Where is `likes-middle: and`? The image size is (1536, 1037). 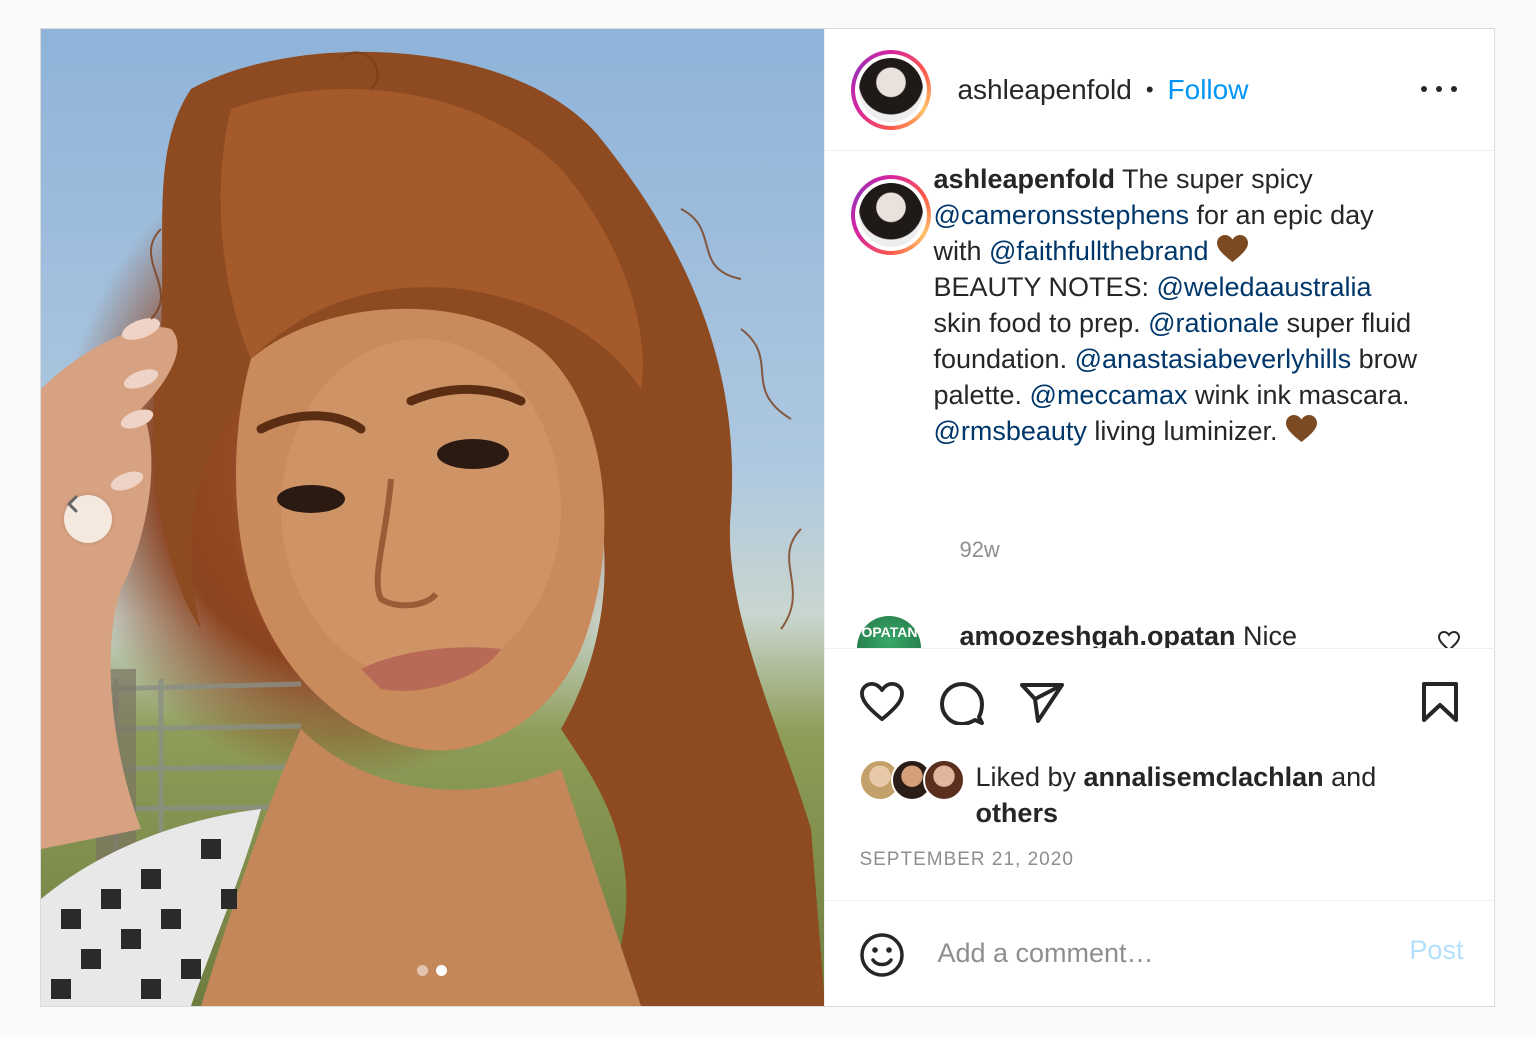
likes-middle: and is located at coordinates (1350, 777).